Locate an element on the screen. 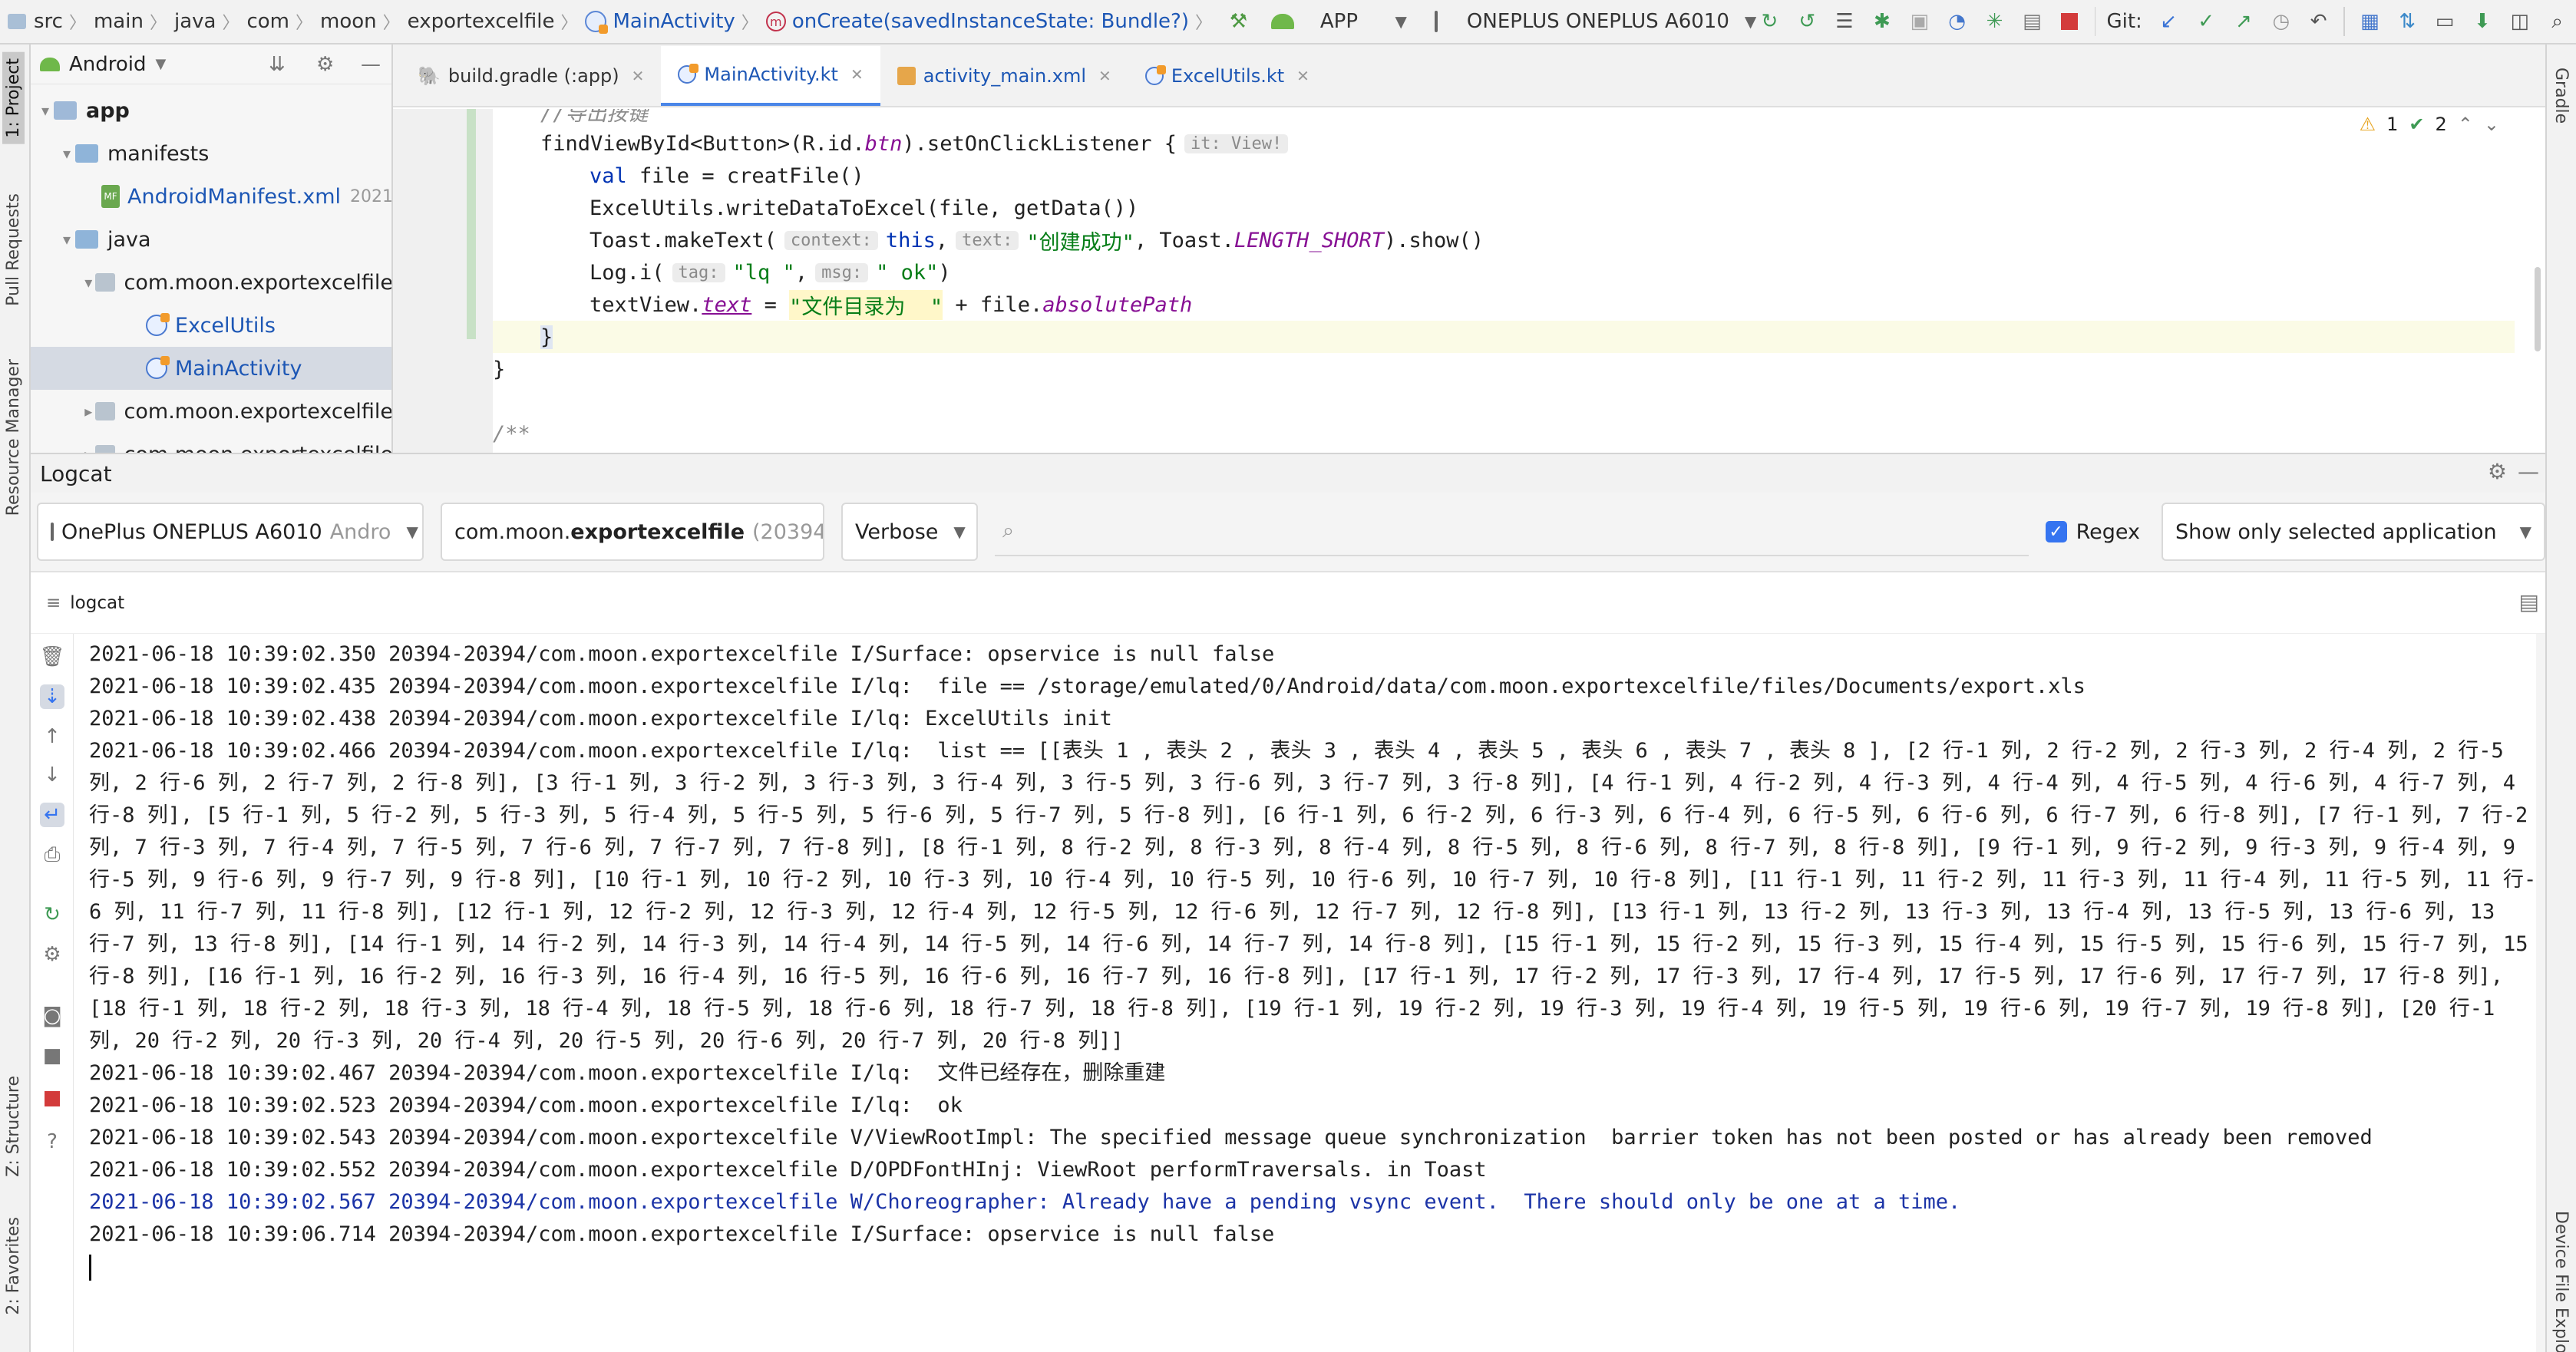  logcat-tab-label: logcat is located at coordinates (97, 603).